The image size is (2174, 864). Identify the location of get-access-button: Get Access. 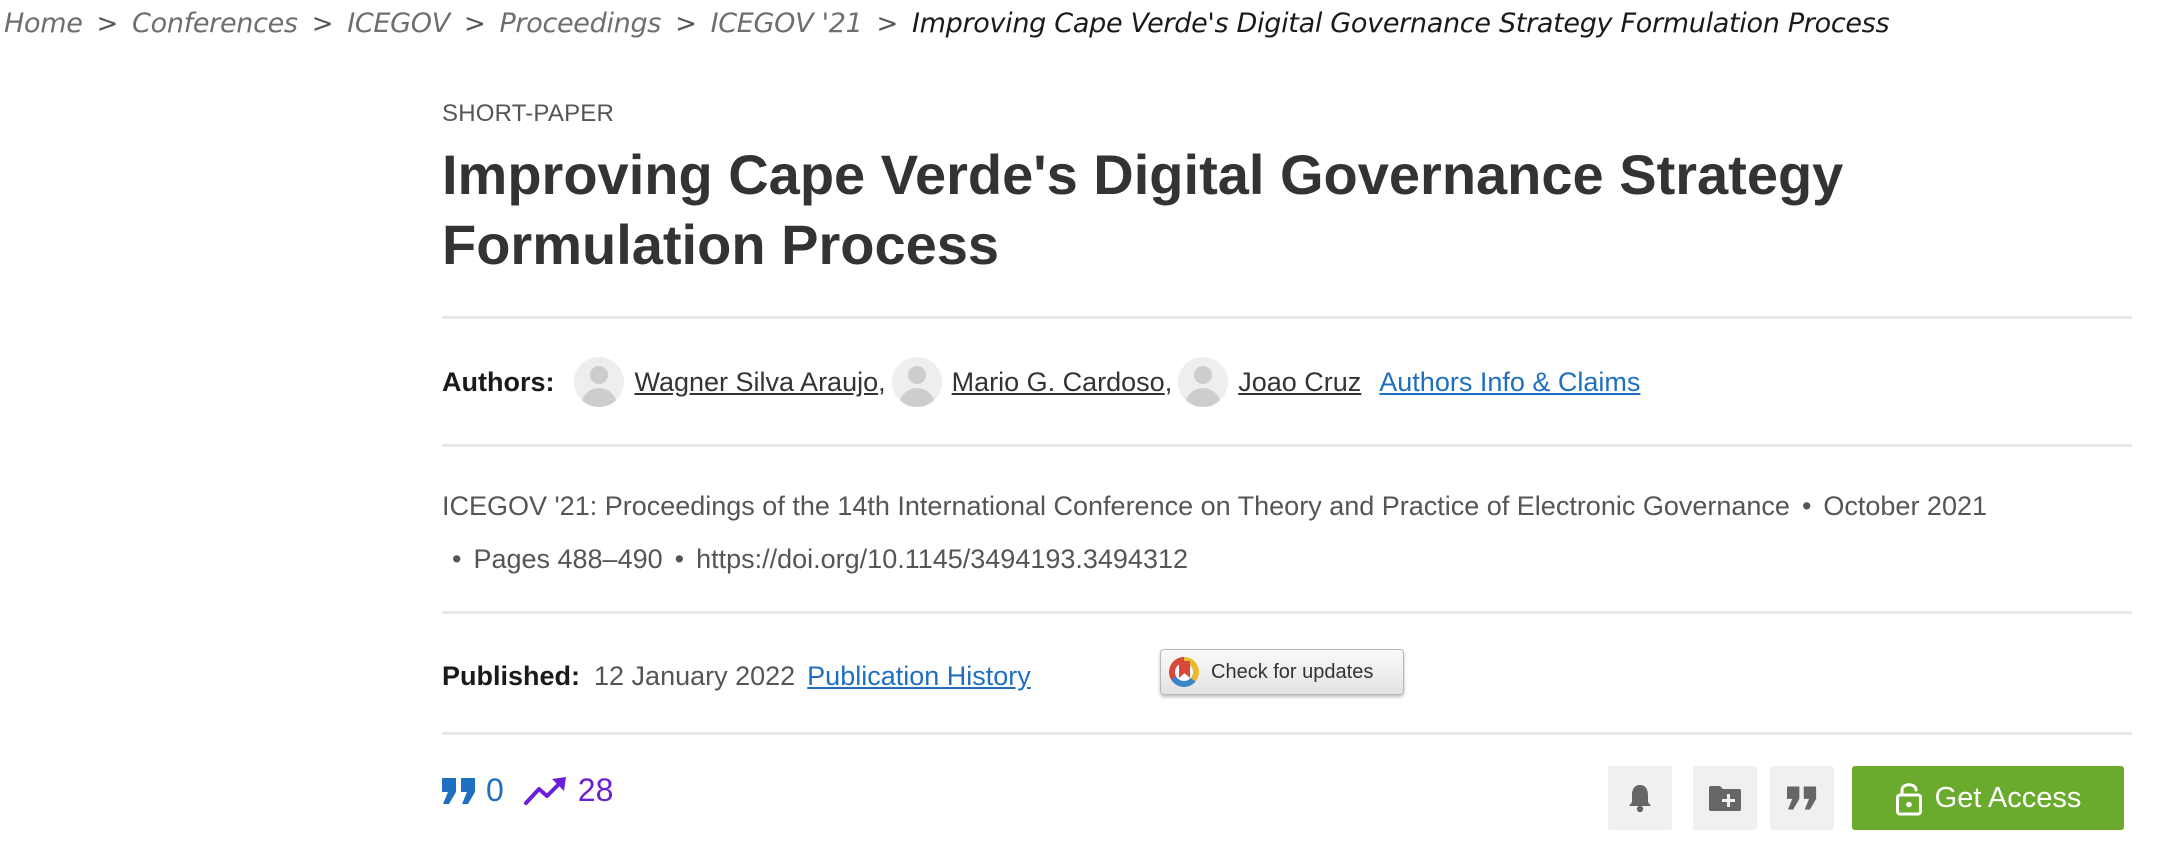
(1988, 798).